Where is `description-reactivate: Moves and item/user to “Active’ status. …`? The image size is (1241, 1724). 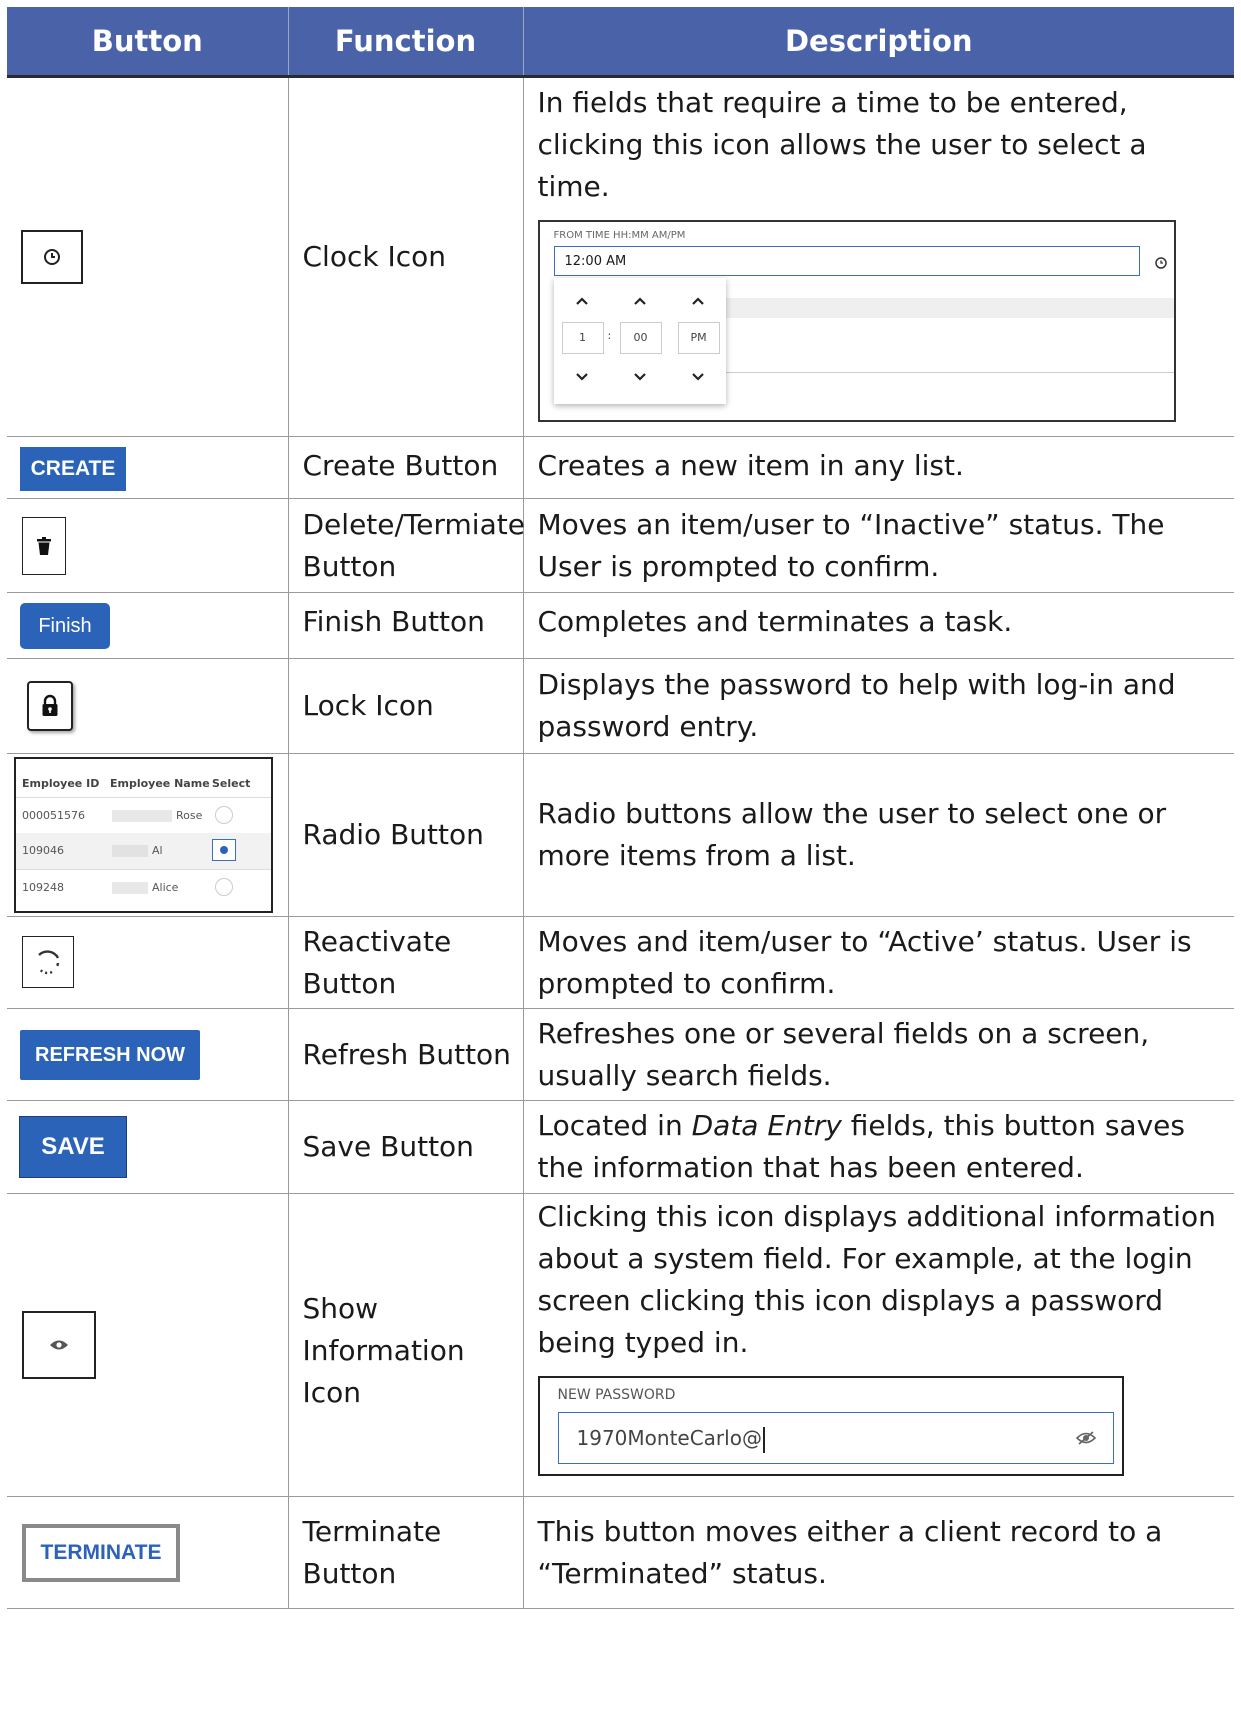
description-reactivate: Moves and item/user to “Active’ status. … is located at coordinates (878, 962).